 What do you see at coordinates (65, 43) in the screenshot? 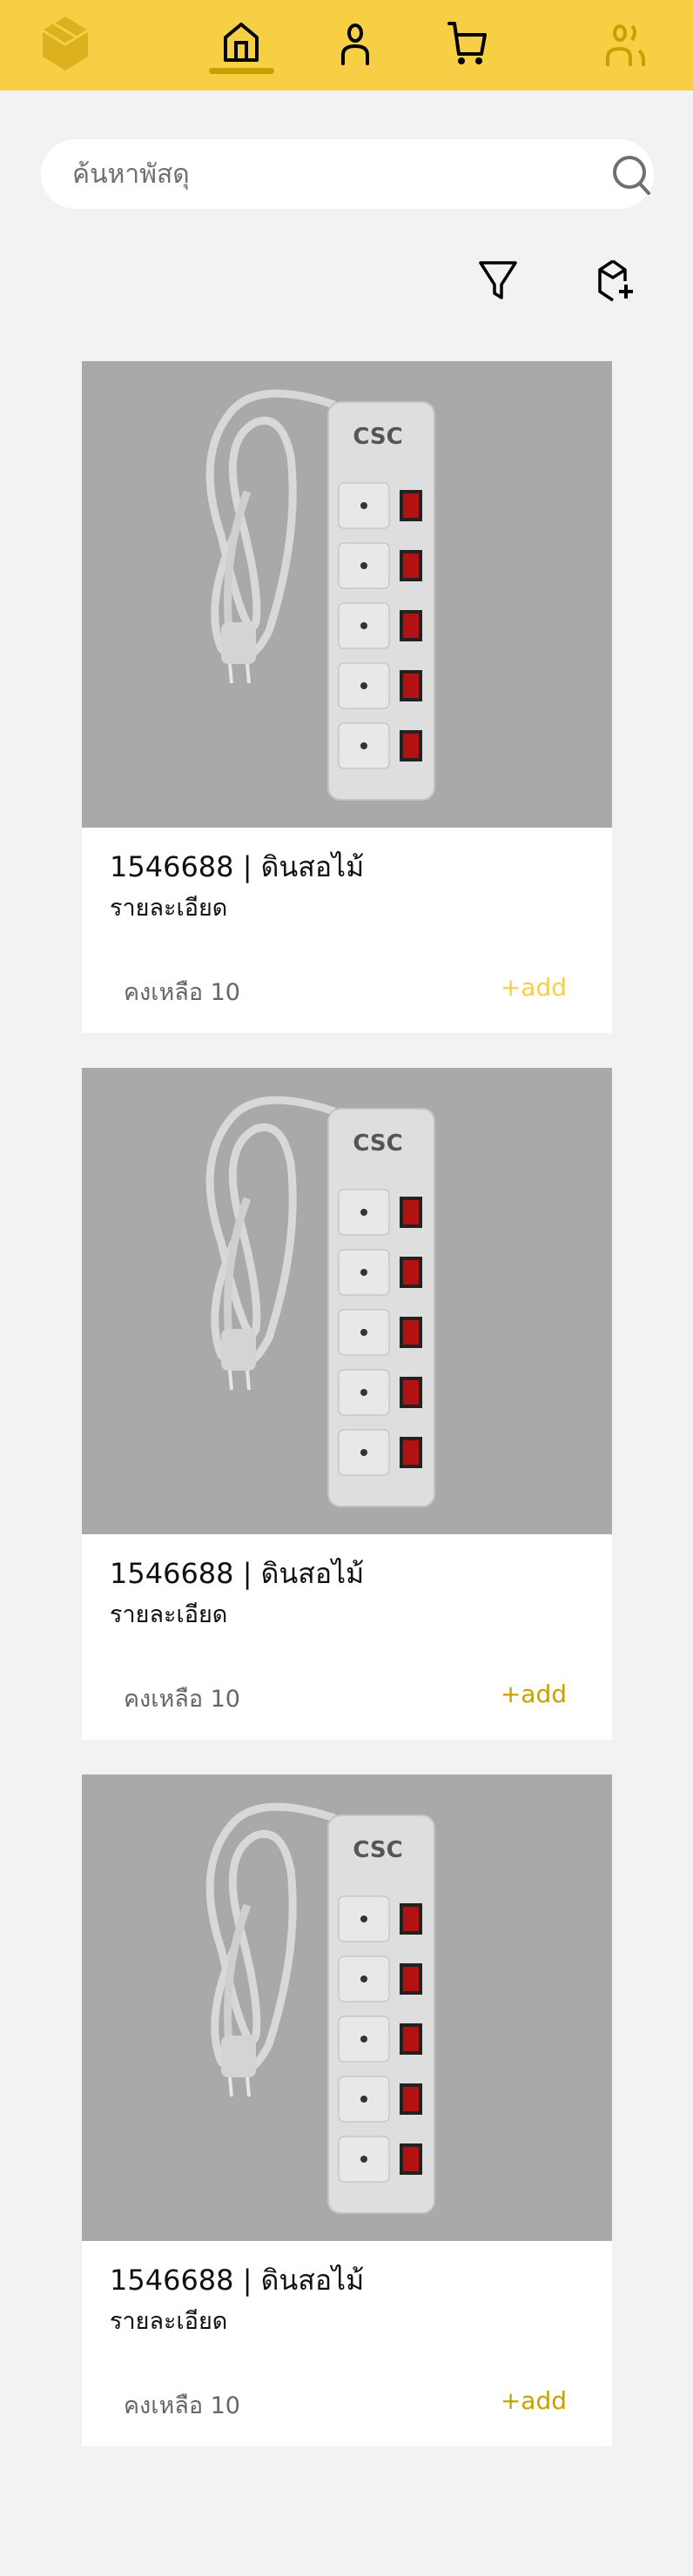
I see `box-logo-icon` at bounding box center [65, 43].